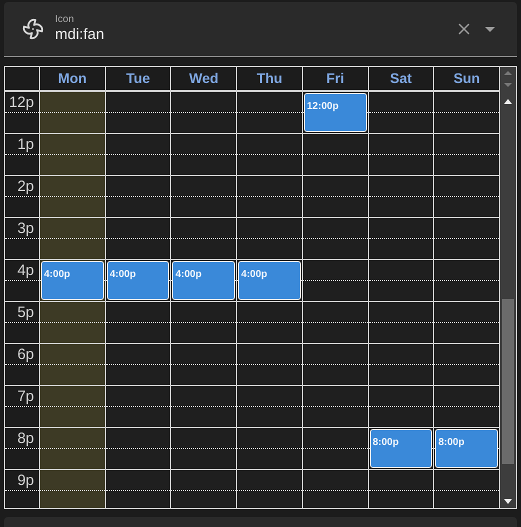  I want to click on time-label: 1p, so click(25, 146).